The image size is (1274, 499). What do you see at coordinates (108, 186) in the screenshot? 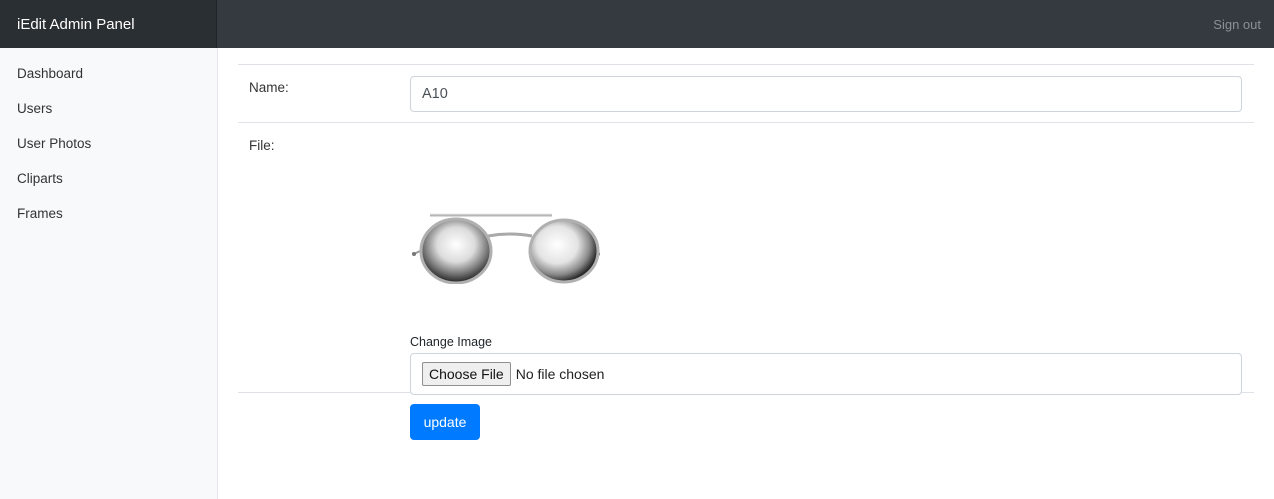
I see `sidebar-item-cliparts: Cliparts` at bounding box center [108, 186].